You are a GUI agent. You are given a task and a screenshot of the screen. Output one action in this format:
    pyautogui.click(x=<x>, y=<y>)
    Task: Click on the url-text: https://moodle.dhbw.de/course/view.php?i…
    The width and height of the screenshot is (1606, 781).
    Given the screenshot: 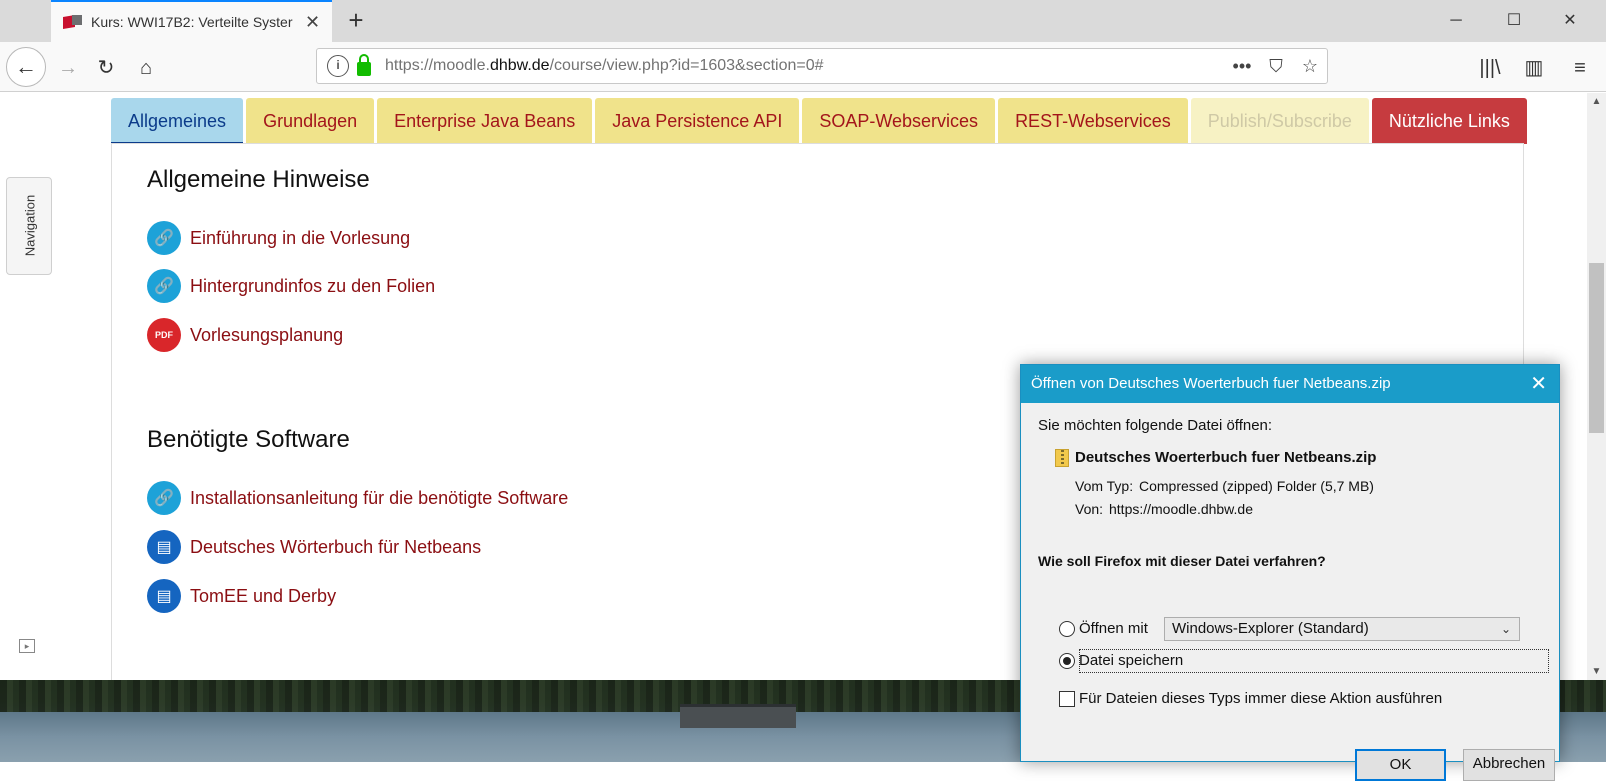 What is the action you would take?
    pyautogui.click(x=805, y=66)
    